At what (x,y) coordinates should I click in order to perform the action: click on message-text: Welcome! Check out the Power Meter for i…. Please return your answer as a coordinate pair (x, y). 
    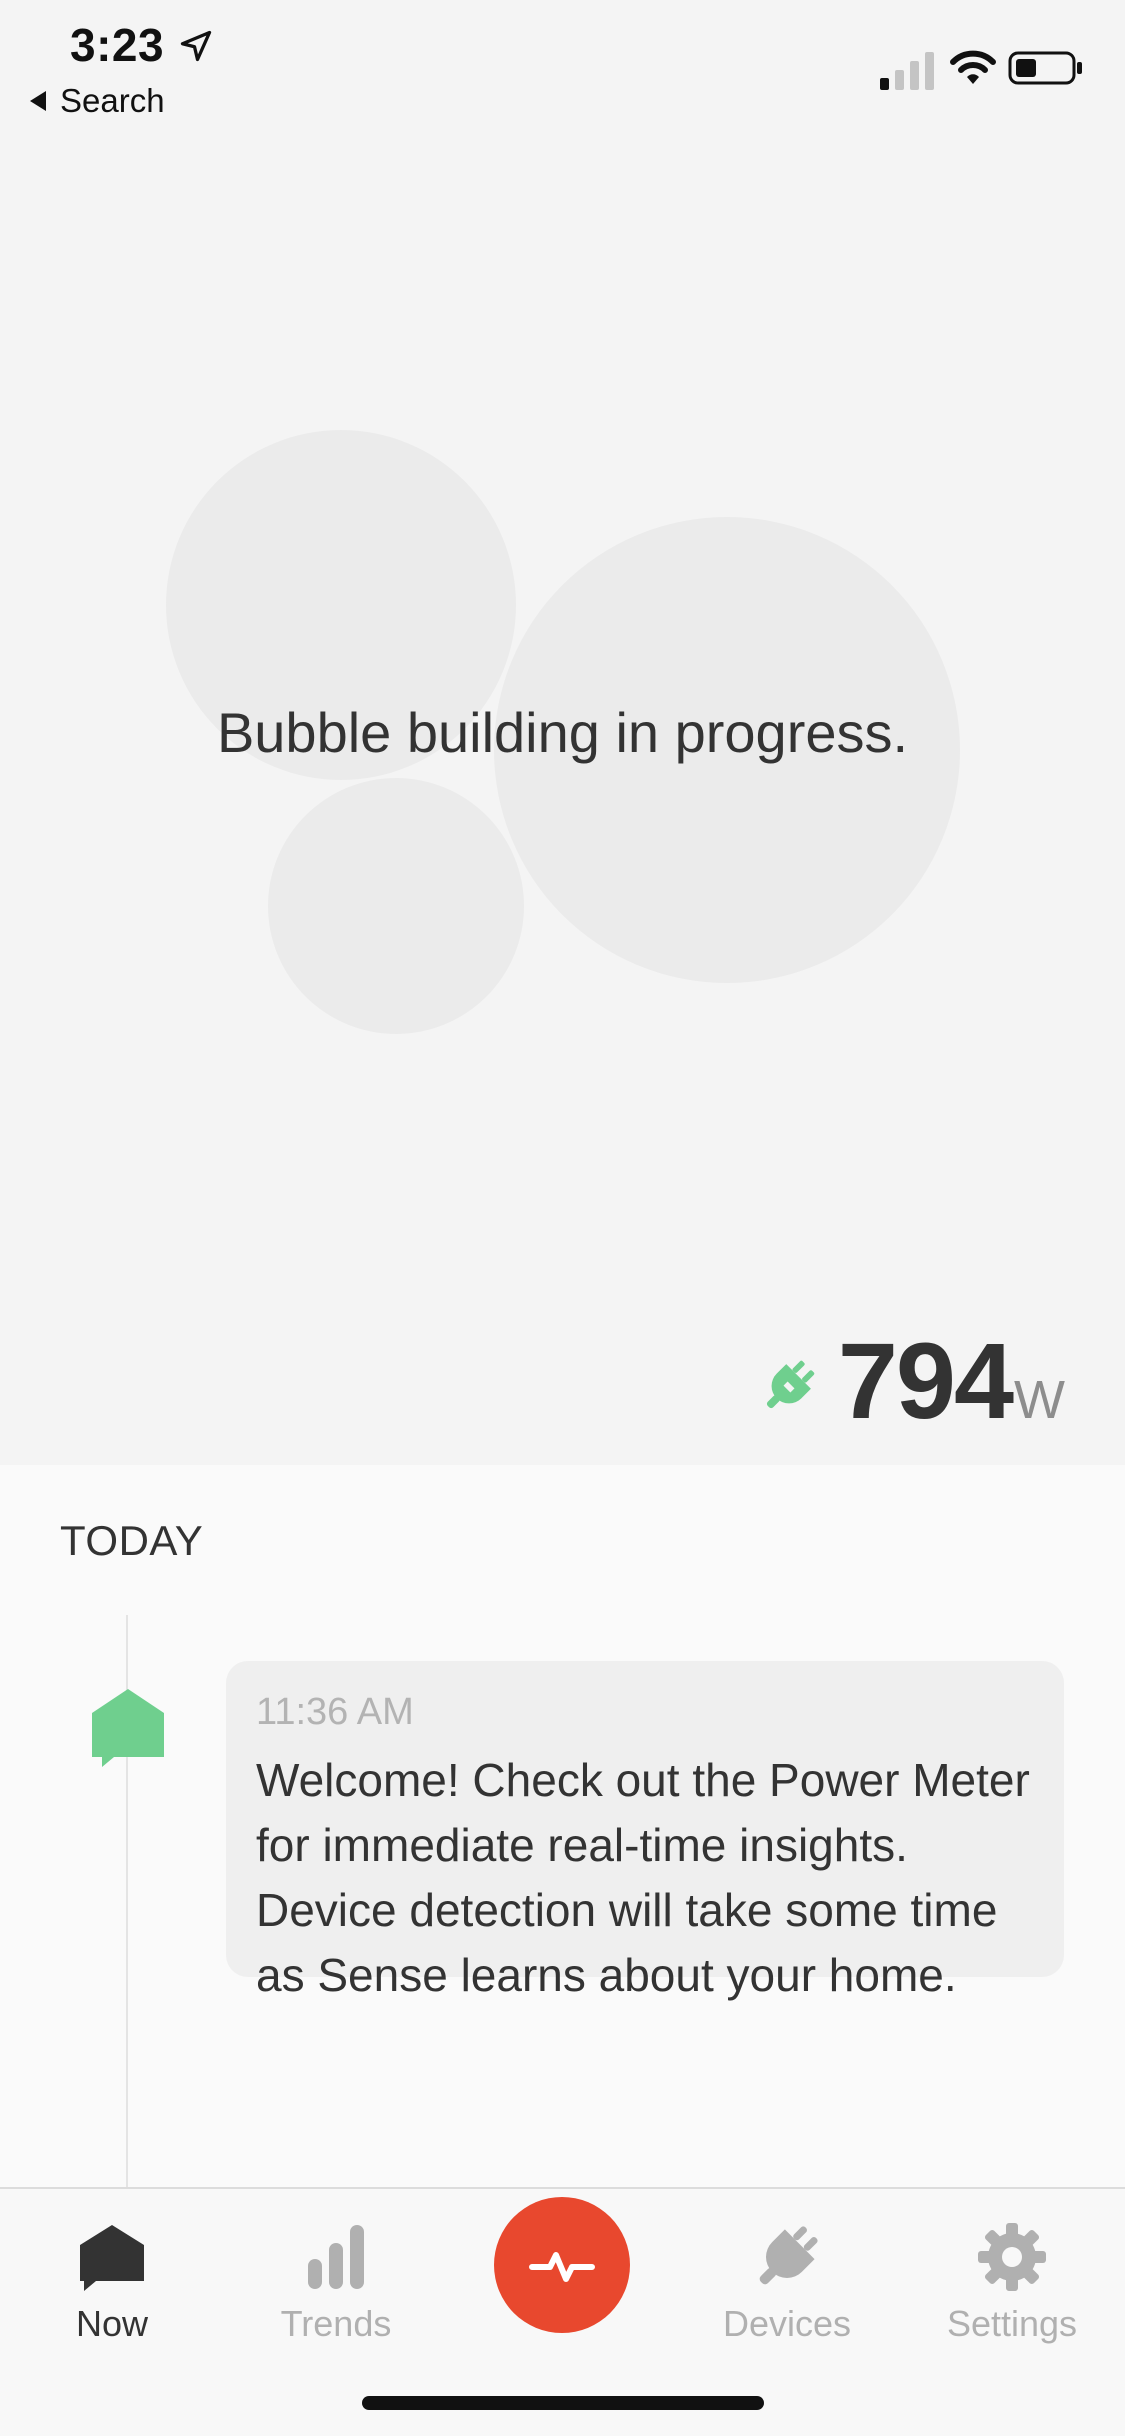
    Looking at the image, I should click on (643, 1877).